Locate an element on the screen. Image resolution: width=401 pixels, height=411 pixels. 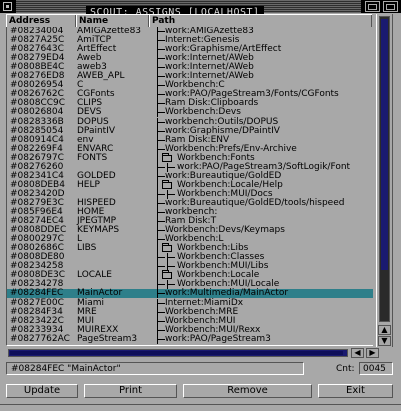
remove-button: Remove is located at coordinates (247, 391).